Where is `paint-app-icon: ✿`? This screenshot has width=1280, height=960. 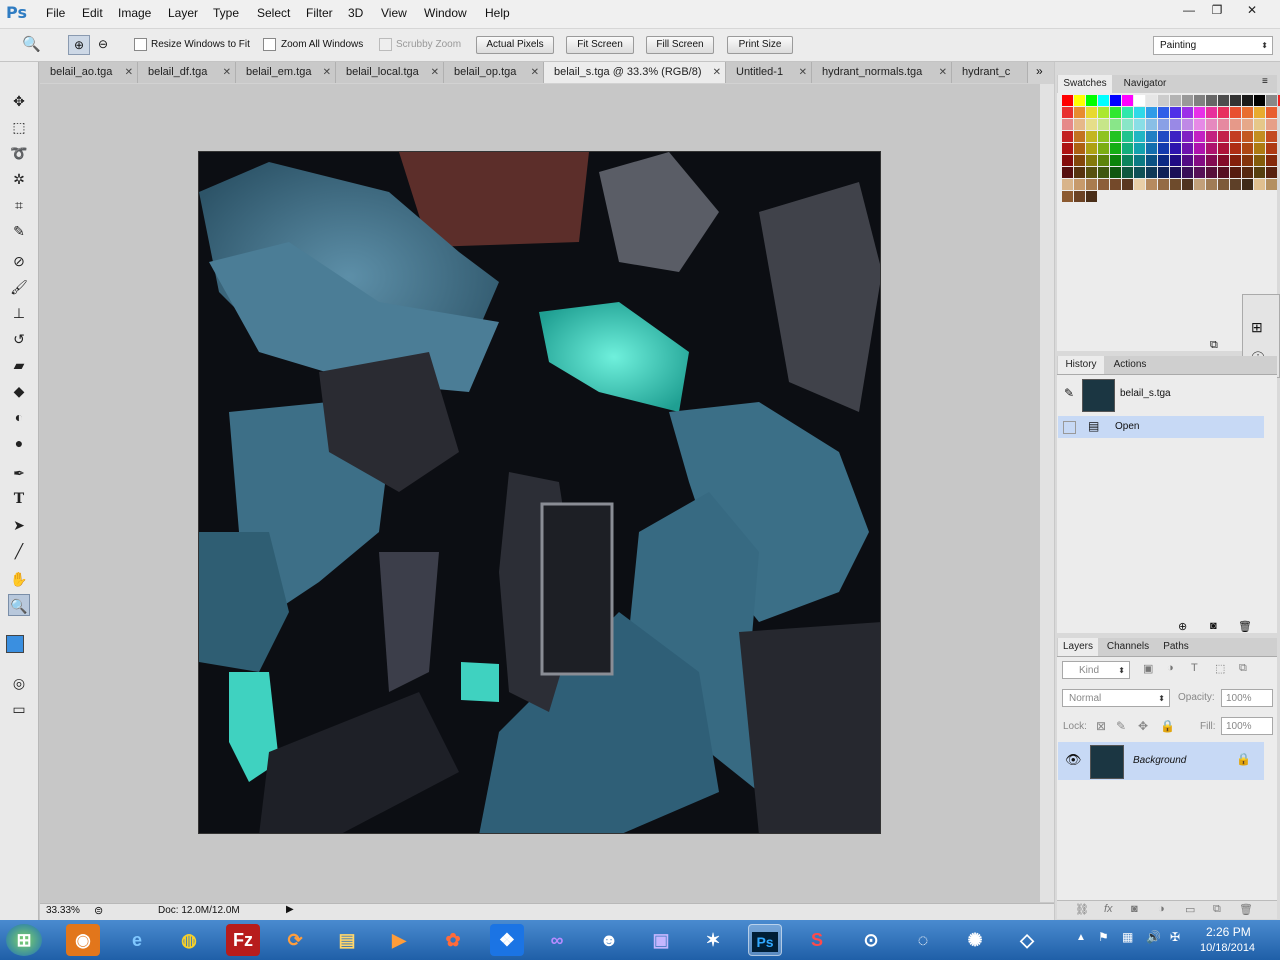
paint-app-icon: ✿ is located at coordinates (453, 940).